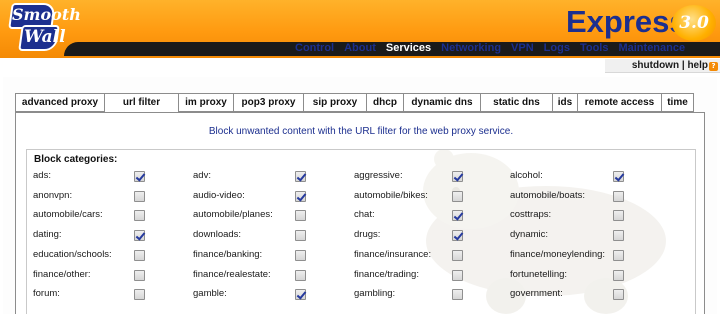  What do you see at coordinates (72, 254) in the screenshot?
I see `category-label: education/schools:` at bounding box center [72, 254].